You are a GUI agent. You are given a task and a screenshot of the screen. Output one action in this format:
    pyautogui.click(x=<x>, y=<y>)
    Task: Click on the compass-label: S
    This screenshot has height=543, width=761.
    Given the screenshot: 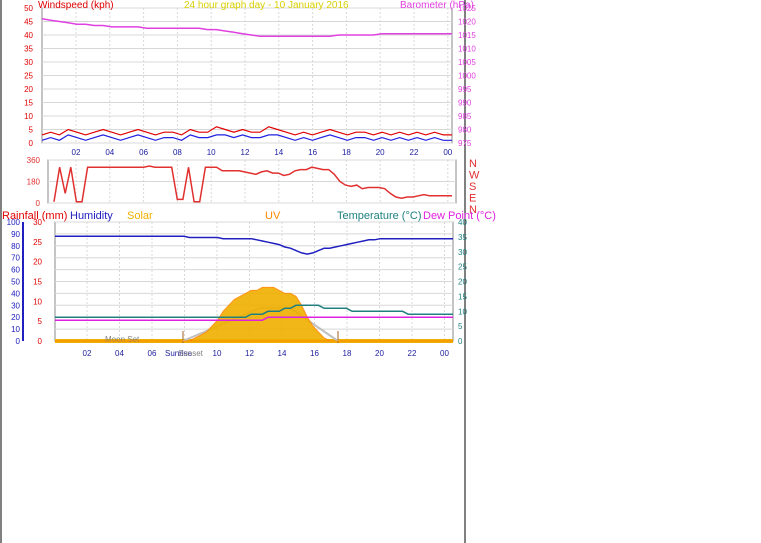 What is the action you would take?
    pyautogui.click(x=472, y=187)
    